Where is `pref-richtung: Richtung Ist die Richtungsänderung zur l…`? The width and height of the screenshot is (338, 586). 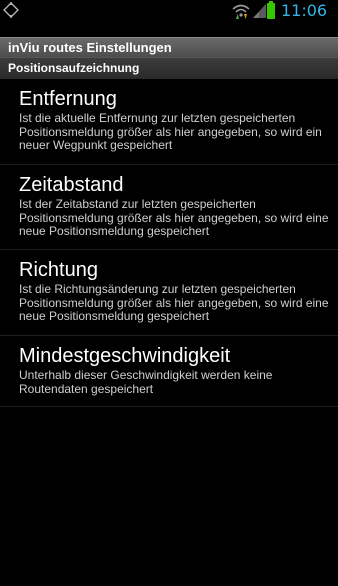 pref-richtung: Richtung Ist die Richtungsänderung zur l… is located at coordinates (169, 293).